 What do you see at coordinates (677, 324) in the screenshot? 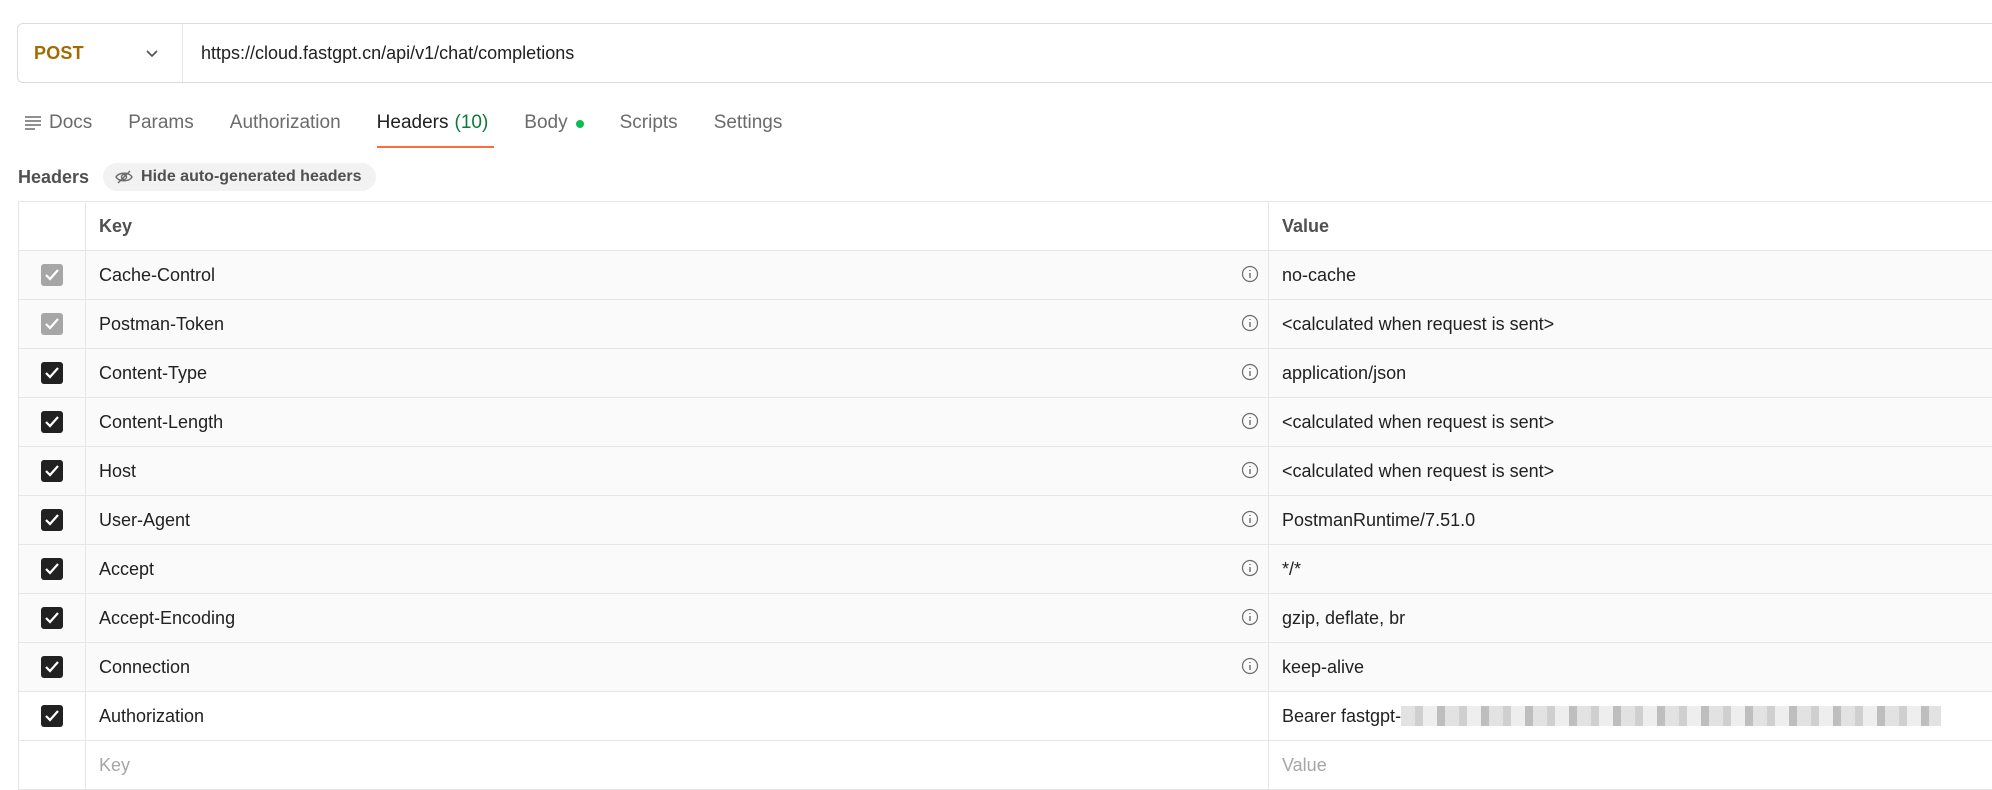
I see `row-key: Postman-Token` at bounding box center [677, 324].